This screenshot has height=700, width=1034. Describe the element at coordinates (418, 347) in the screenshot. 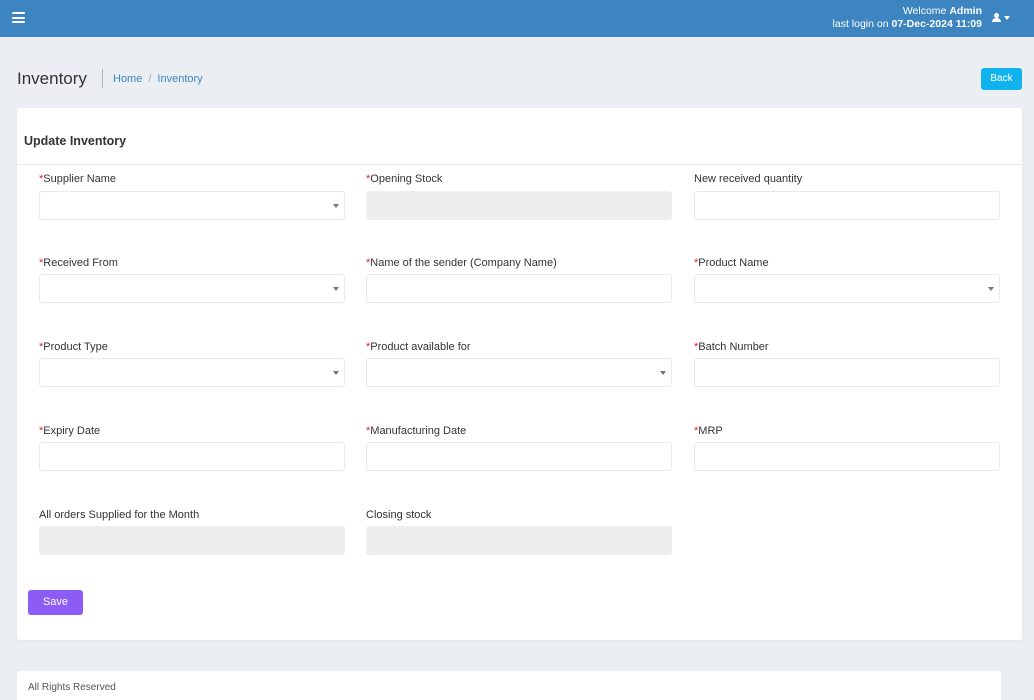

I see `product-available-for-label: *Product available for` at that location.